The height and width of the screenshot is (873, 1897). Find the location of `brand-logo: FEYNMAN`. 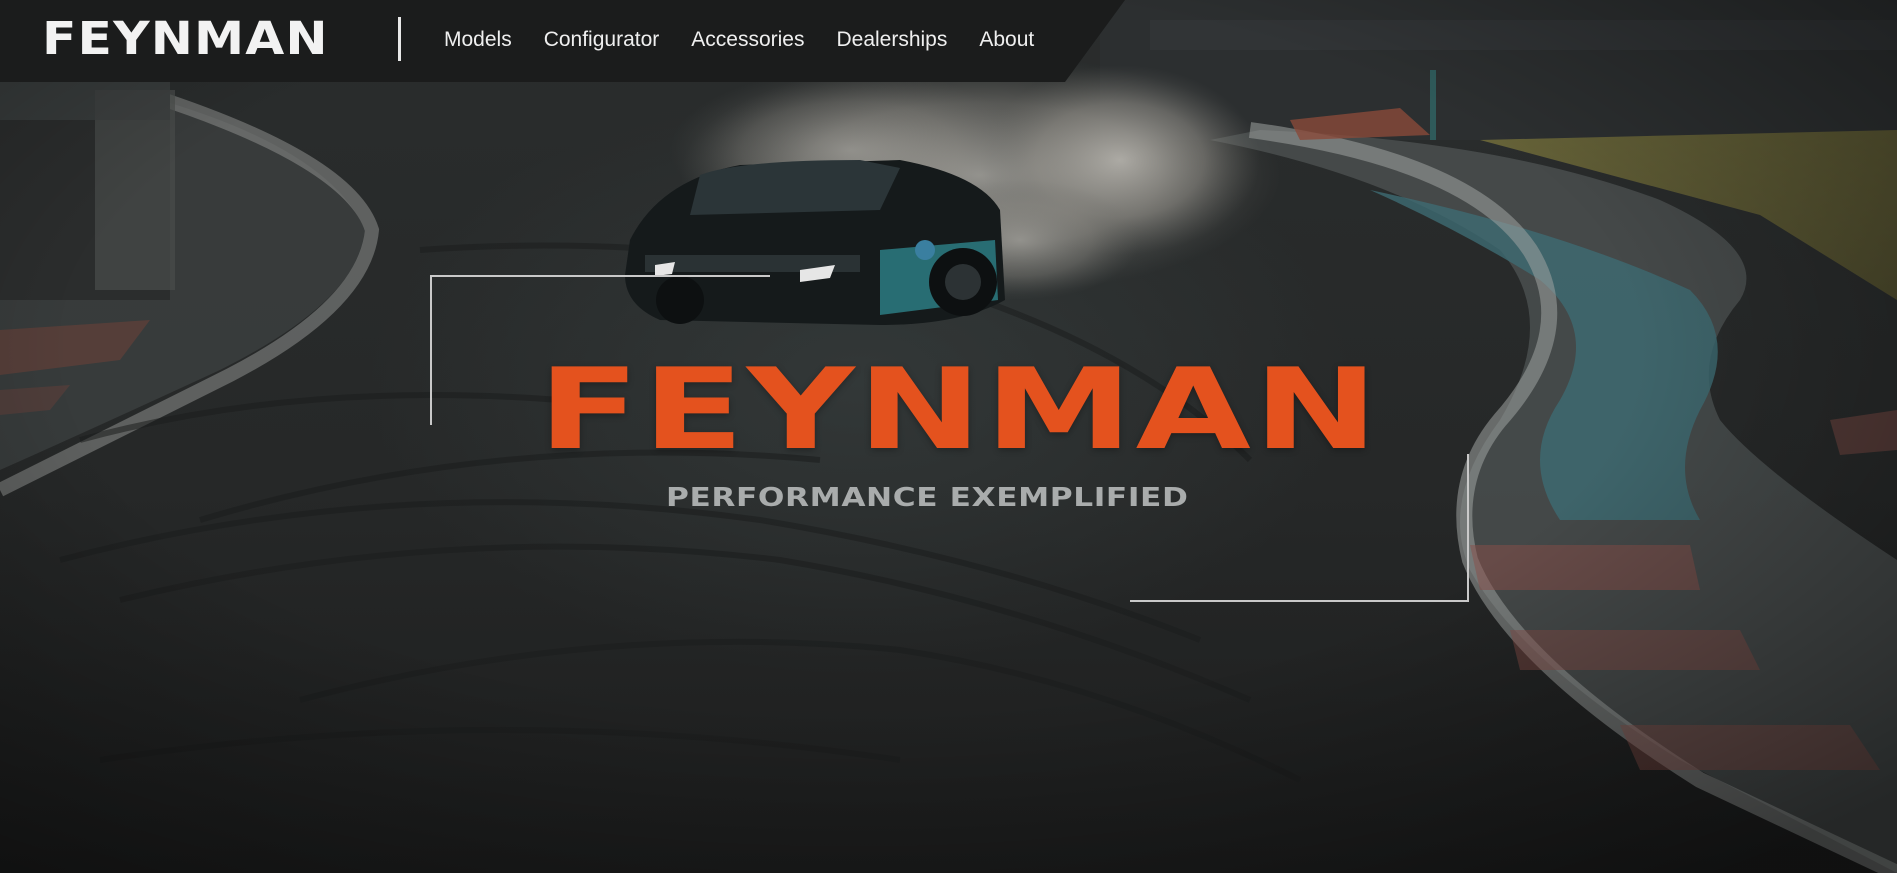

brand-logo: FEYNMAN is located at coordinates (185, 39).